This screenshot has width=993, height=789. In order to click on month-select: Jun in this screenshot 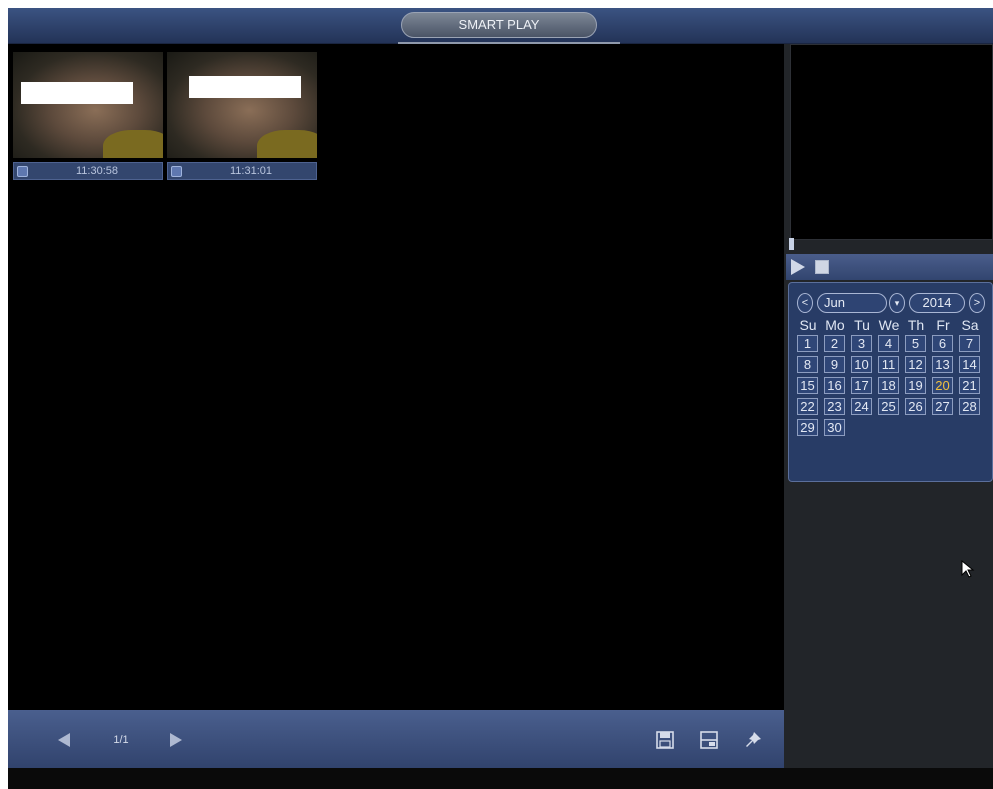, I will do `click(852, 303)`.